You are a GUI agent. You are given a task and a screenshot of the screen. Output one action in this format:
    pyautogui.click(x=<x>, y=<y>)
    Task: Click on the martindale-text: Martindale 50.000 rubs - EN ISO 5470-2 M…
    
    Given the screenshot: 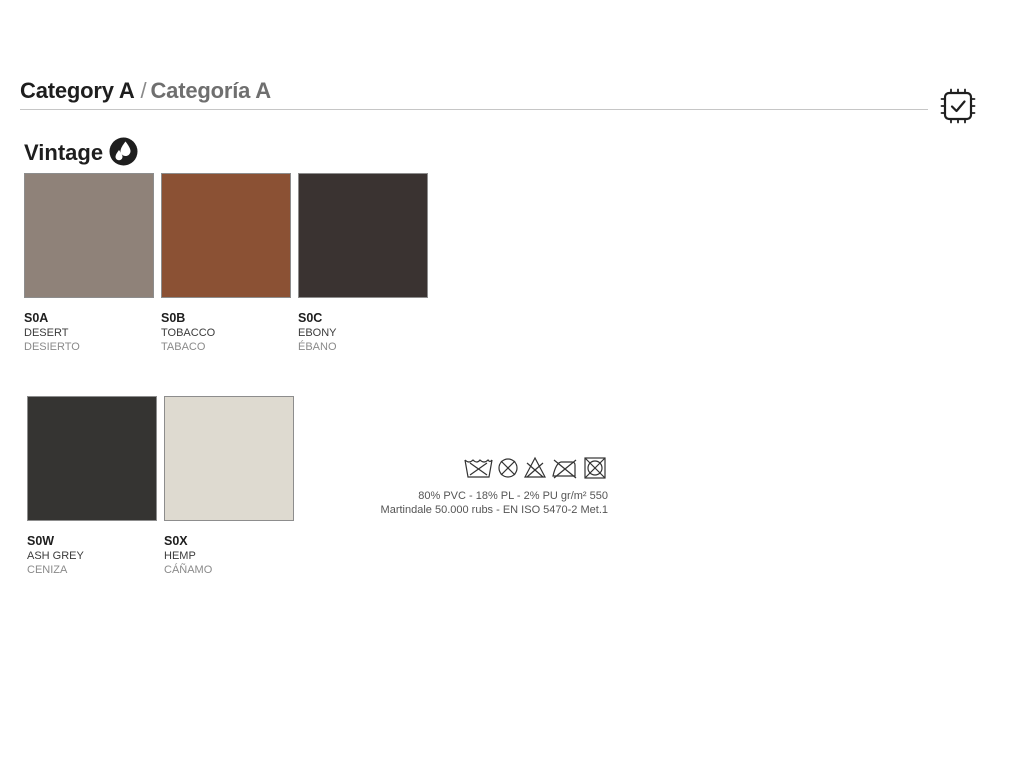 What is the action you would take?
    pyautogui.click(x=494, y=510)
    